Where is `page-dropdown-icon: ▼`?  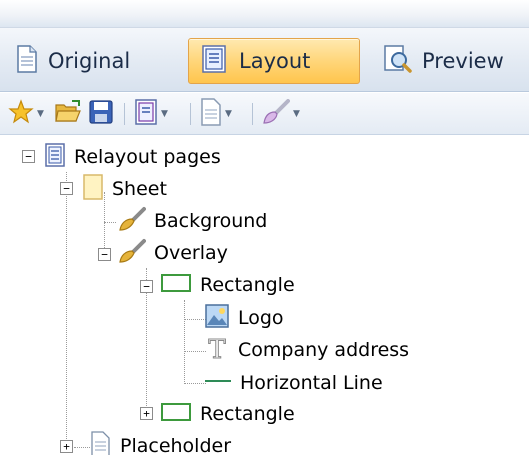
page-dropdown-icon: ▼ is located at coordinates (228, 114).